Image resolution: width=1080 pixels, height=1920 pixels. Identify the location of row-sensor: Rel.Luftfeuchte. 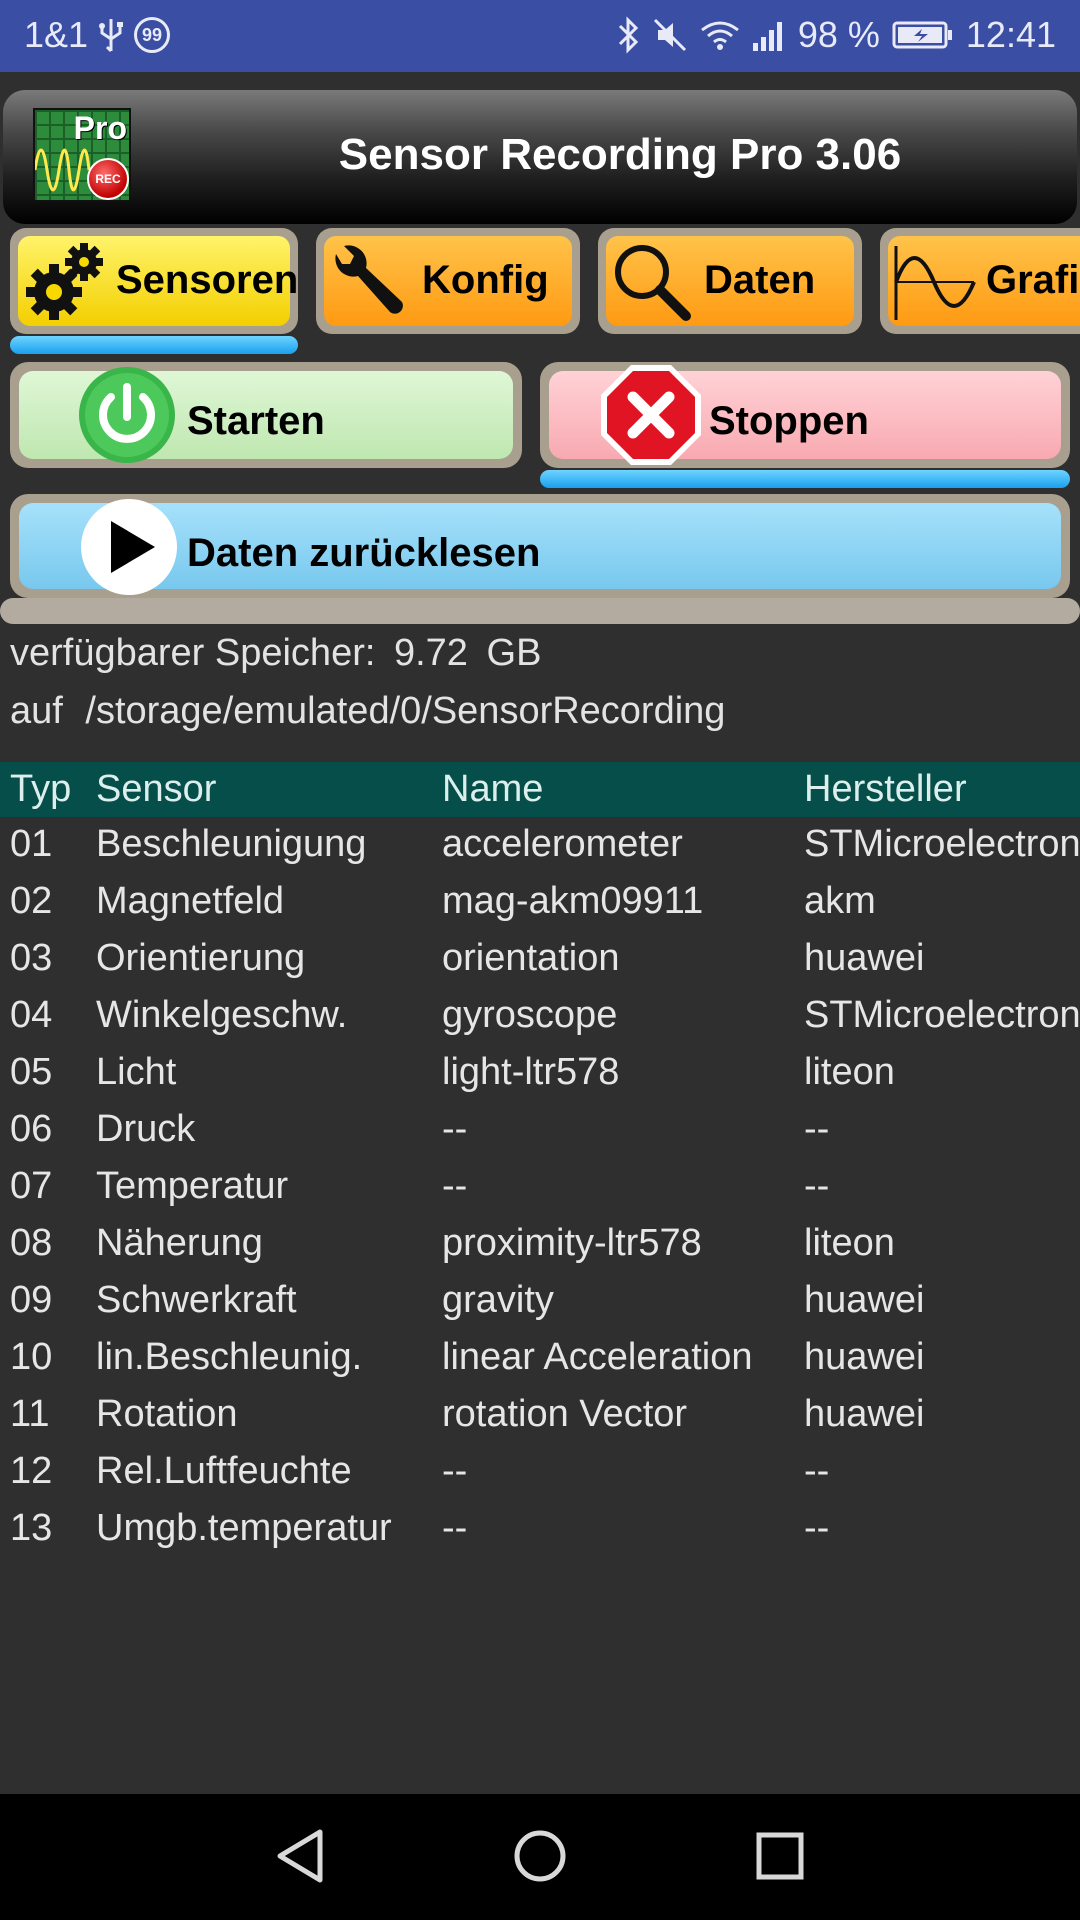
(224, 1471).